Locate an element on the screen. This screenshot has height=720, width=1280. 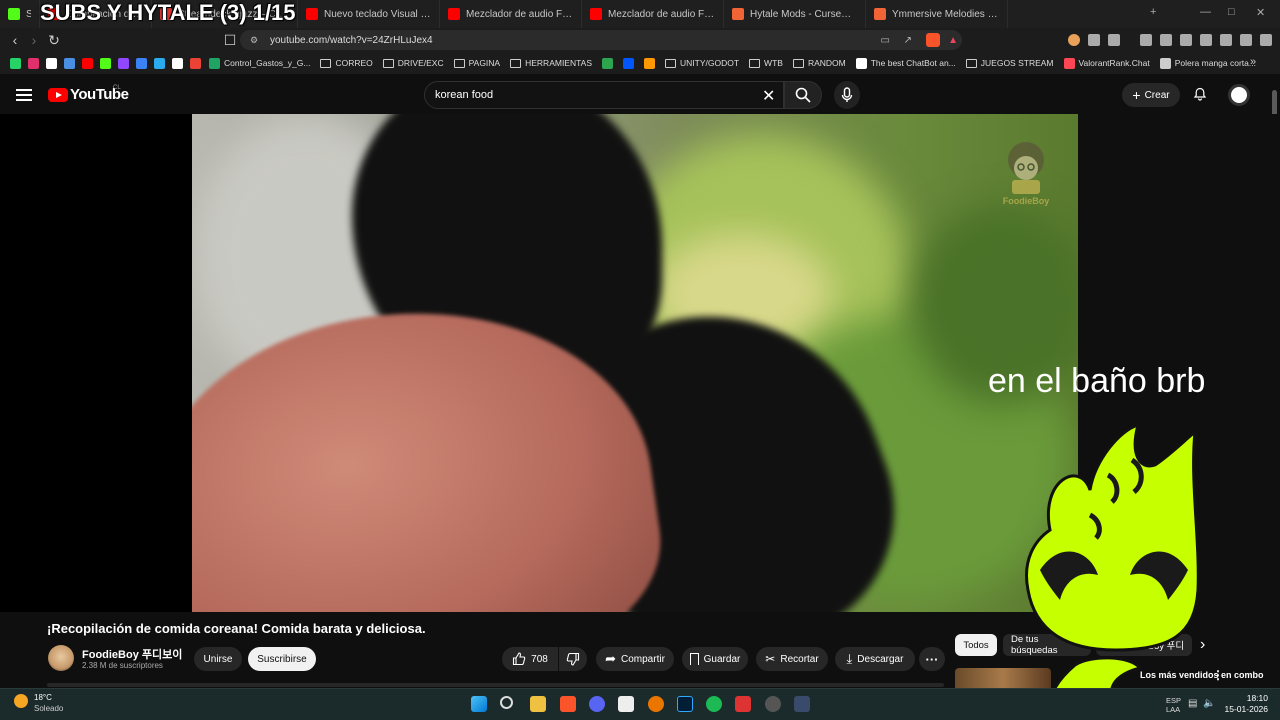
browser-tab: Ymmersive Melodies - Hytale is located at coordinates (937, 14).